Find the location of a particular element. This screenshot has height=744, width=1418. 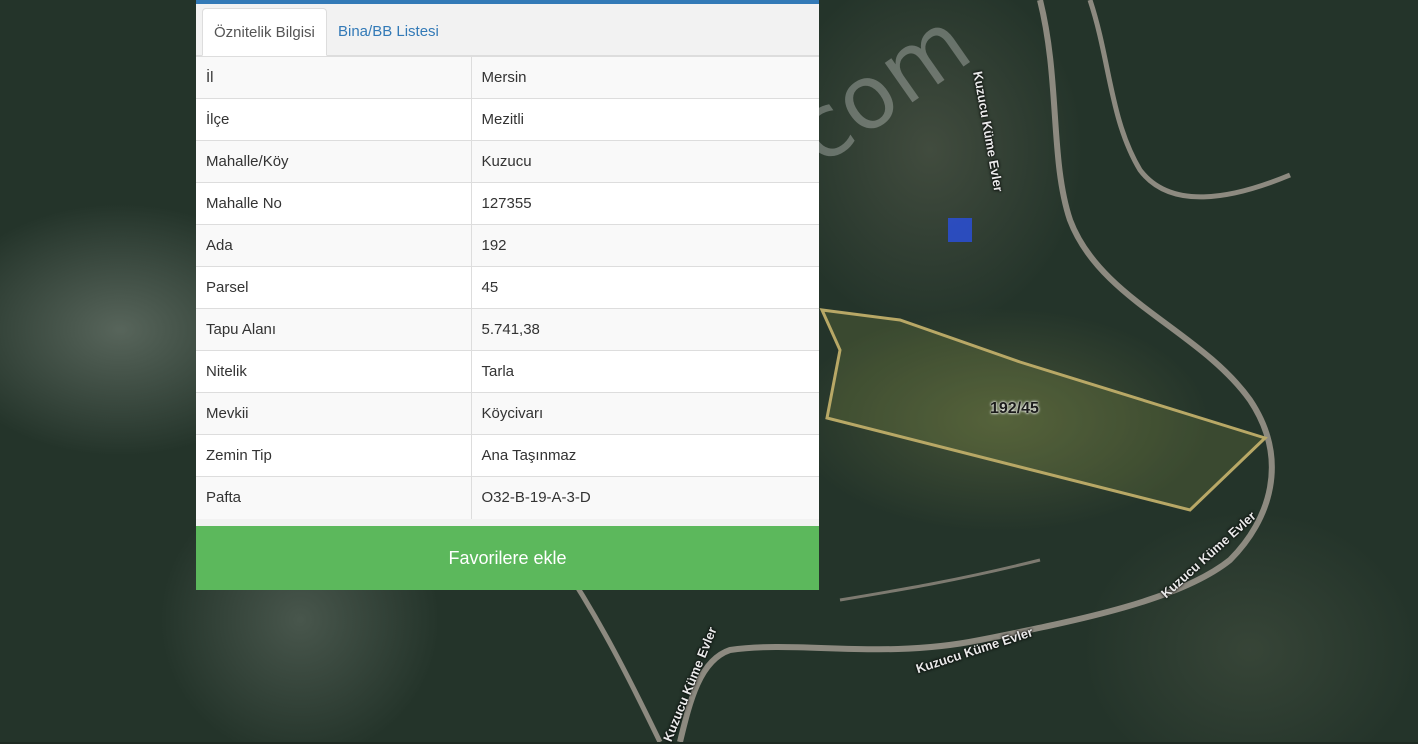

table-row: İlçe Mezitli is located at coordinates (507, 119).